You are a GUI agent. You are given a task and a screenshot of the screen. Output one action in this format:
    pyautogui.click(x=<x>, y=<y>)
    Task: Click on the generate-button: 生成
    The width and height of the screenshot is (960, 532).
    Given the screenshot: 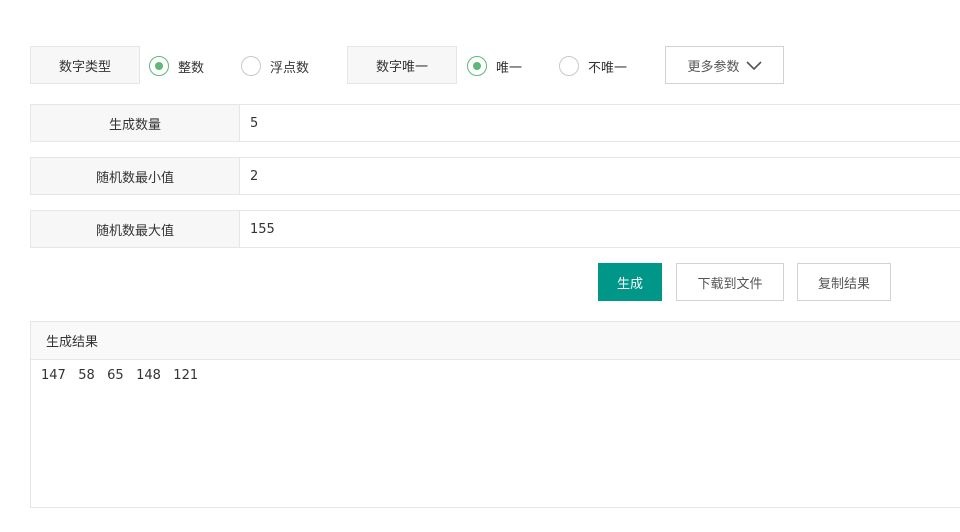 What is the action you would take?
    pyautogui.click(x=630, y=282)
    